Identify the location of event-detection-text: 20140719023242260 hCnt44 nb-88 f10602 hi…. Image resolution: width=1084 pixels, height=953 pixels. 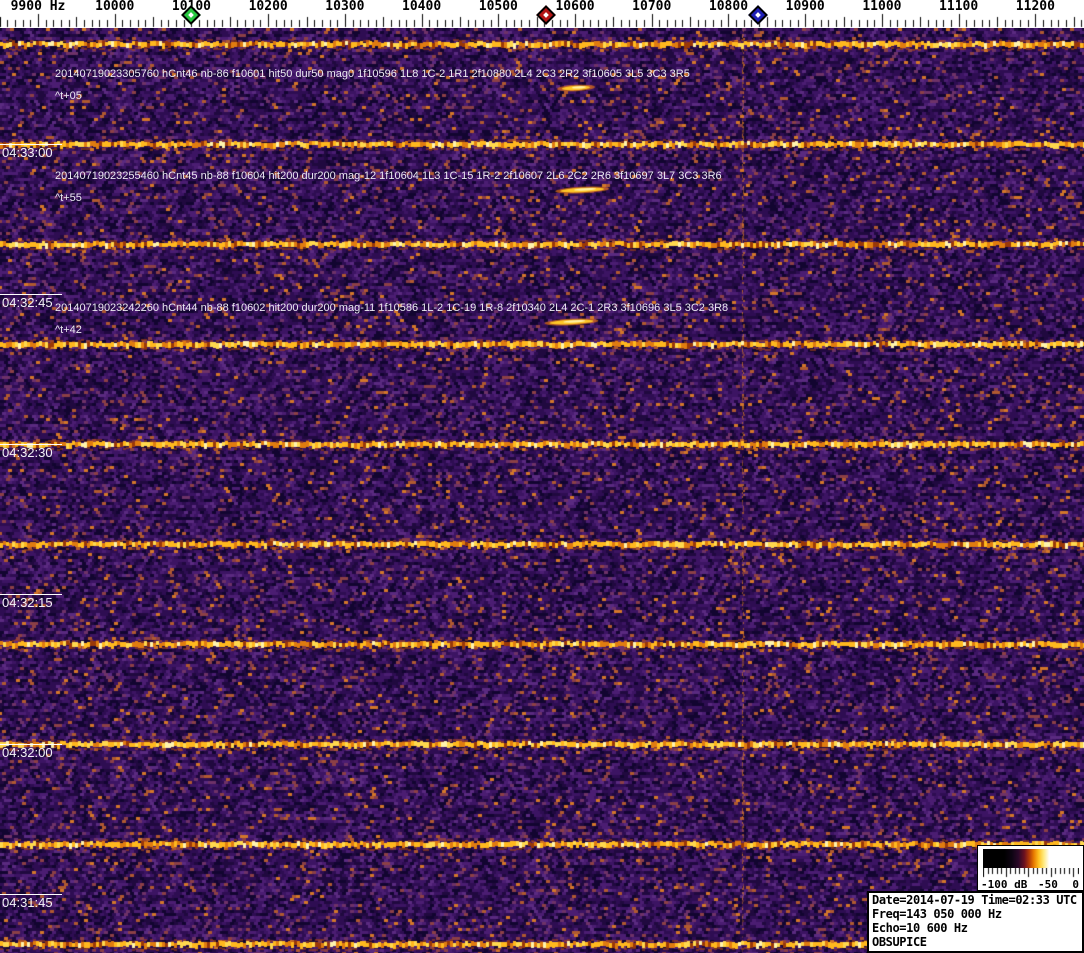
(392, 308).